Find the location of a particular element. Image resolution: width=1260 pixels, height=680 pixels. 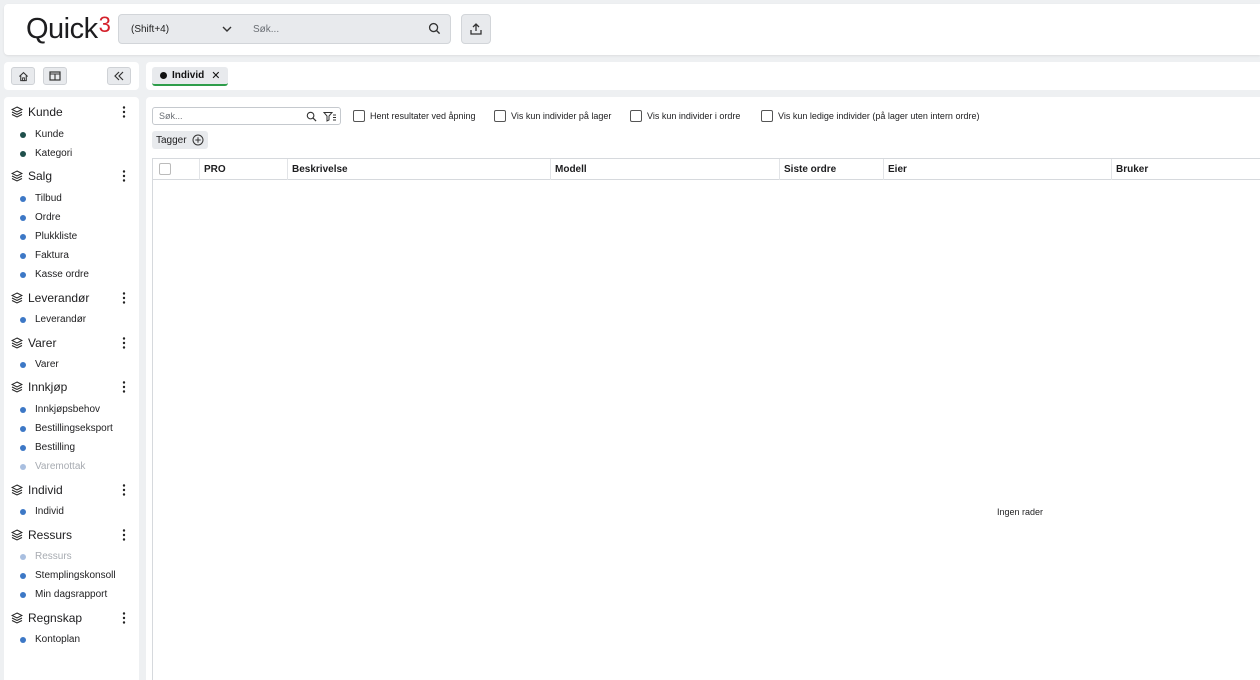

sidebar-item-label: Bestillingseksport is located at coordinates (74, 428).